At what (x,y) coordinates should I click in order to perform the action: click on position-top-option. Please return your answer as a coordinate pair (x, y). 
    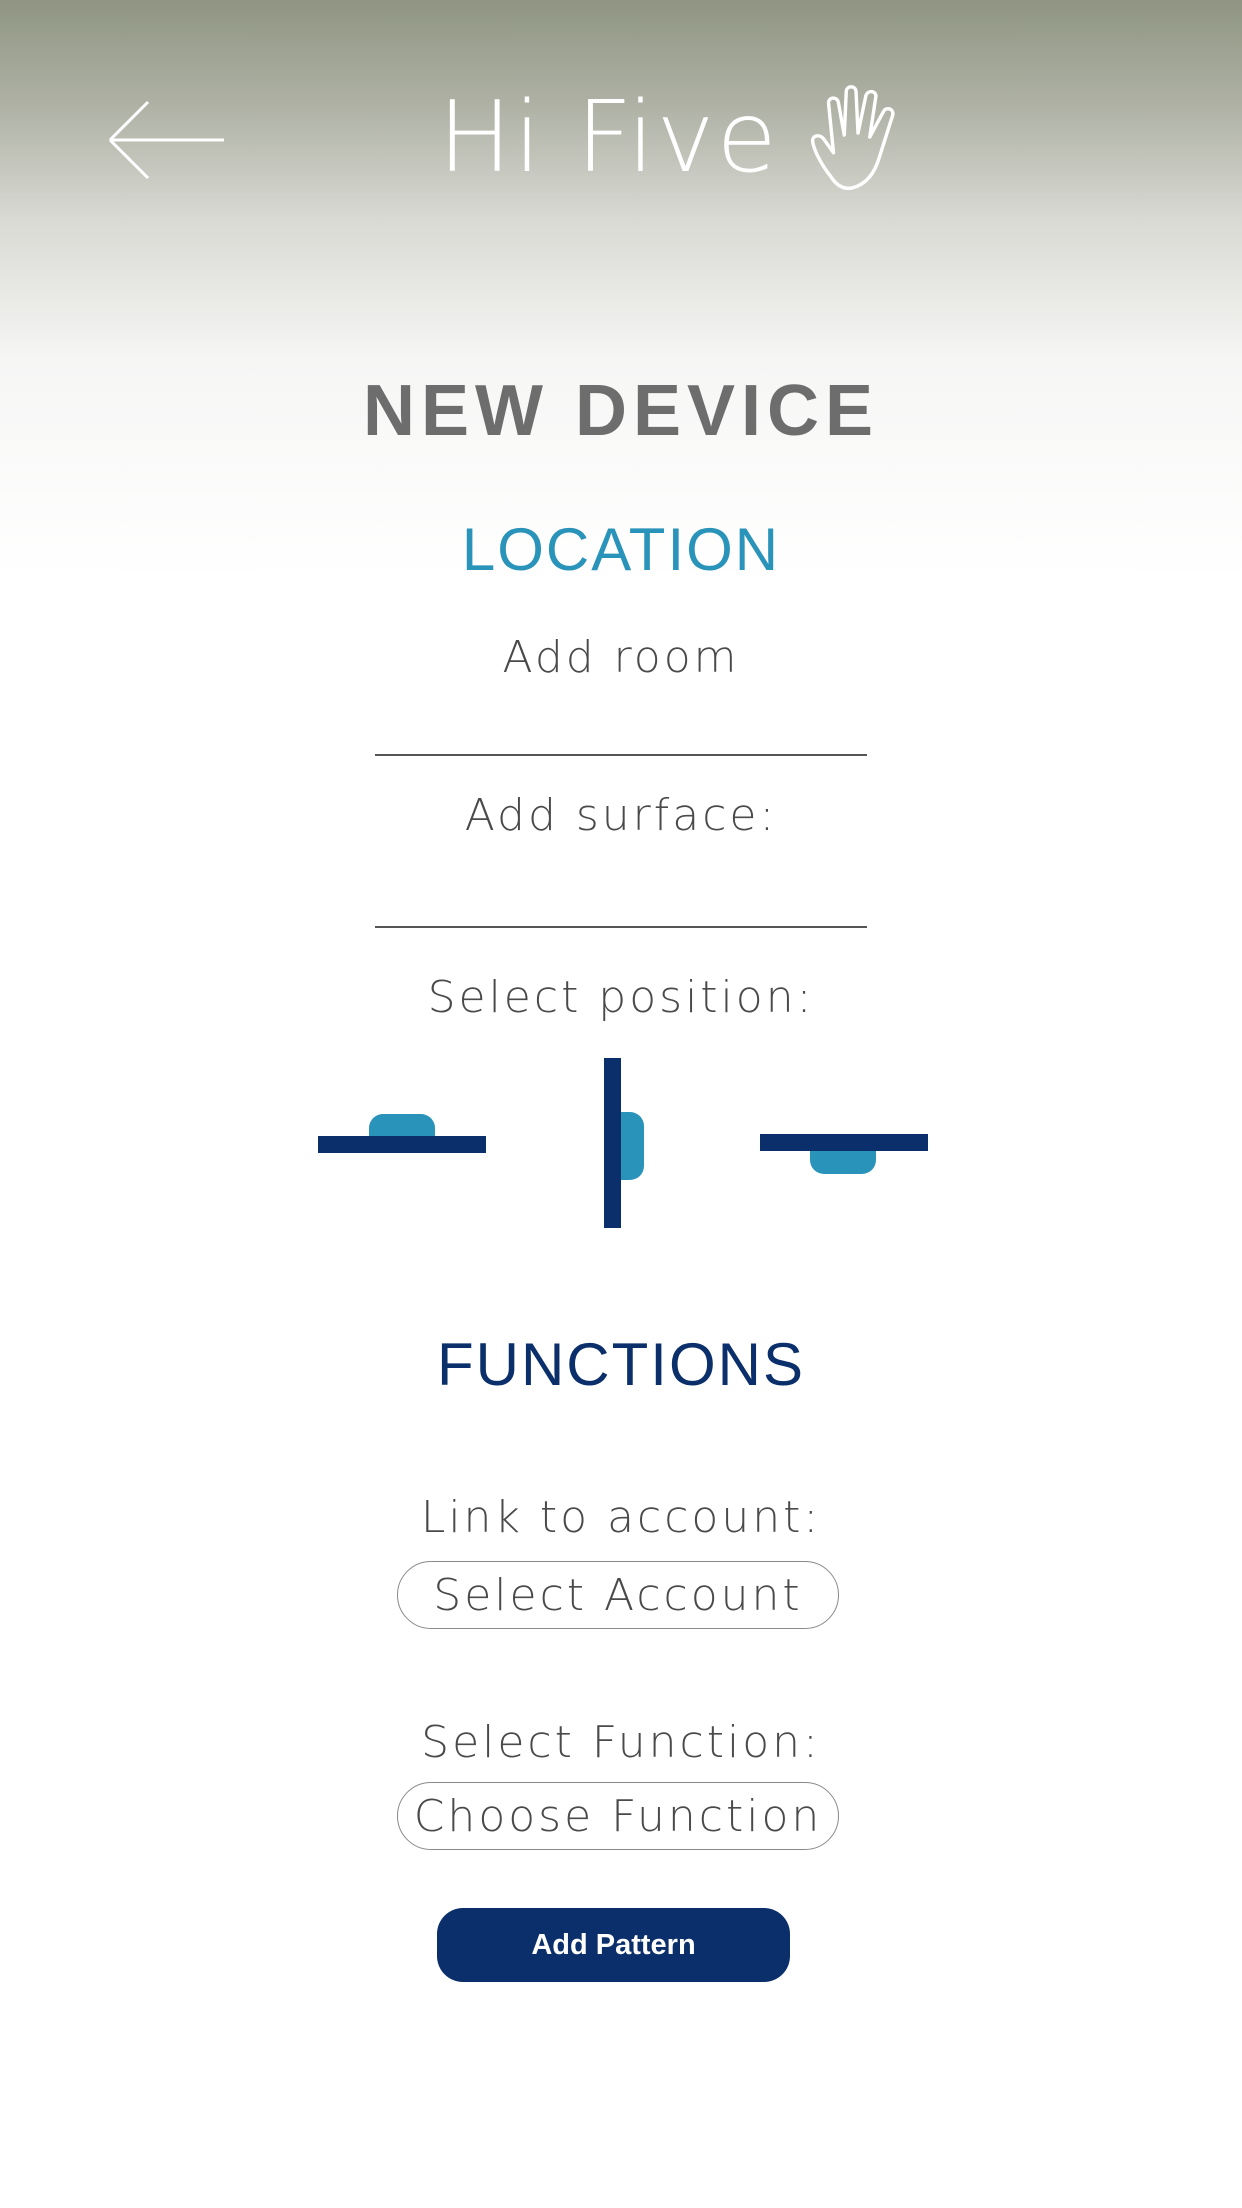
    Looking at the image, I should click on (402, 1134).